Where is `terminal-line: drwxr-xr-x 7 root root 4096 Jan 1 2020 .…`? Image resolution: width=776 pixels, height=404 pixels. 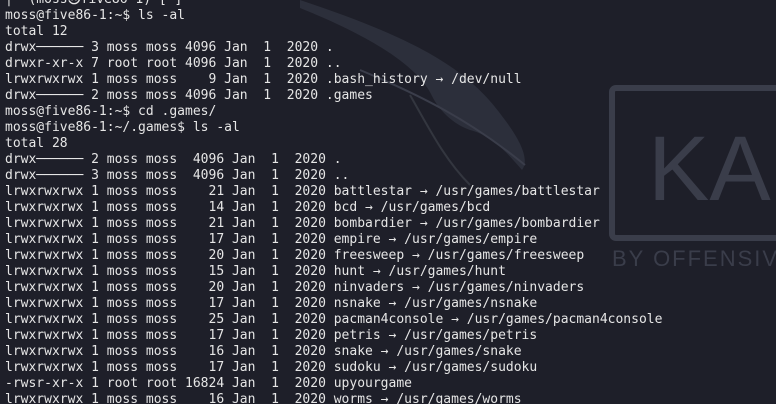
terminal-line: drwxr-xr-x 7 root root 4096 Jan 1 2020 .… is located at coordinates (173, 63).